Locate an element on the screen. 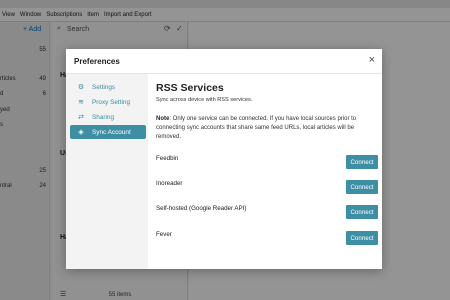 The width and height of the screenshot is (450, 300). service-name: Self-hosted (Google Reader API) is located at coordinates (201, 208).